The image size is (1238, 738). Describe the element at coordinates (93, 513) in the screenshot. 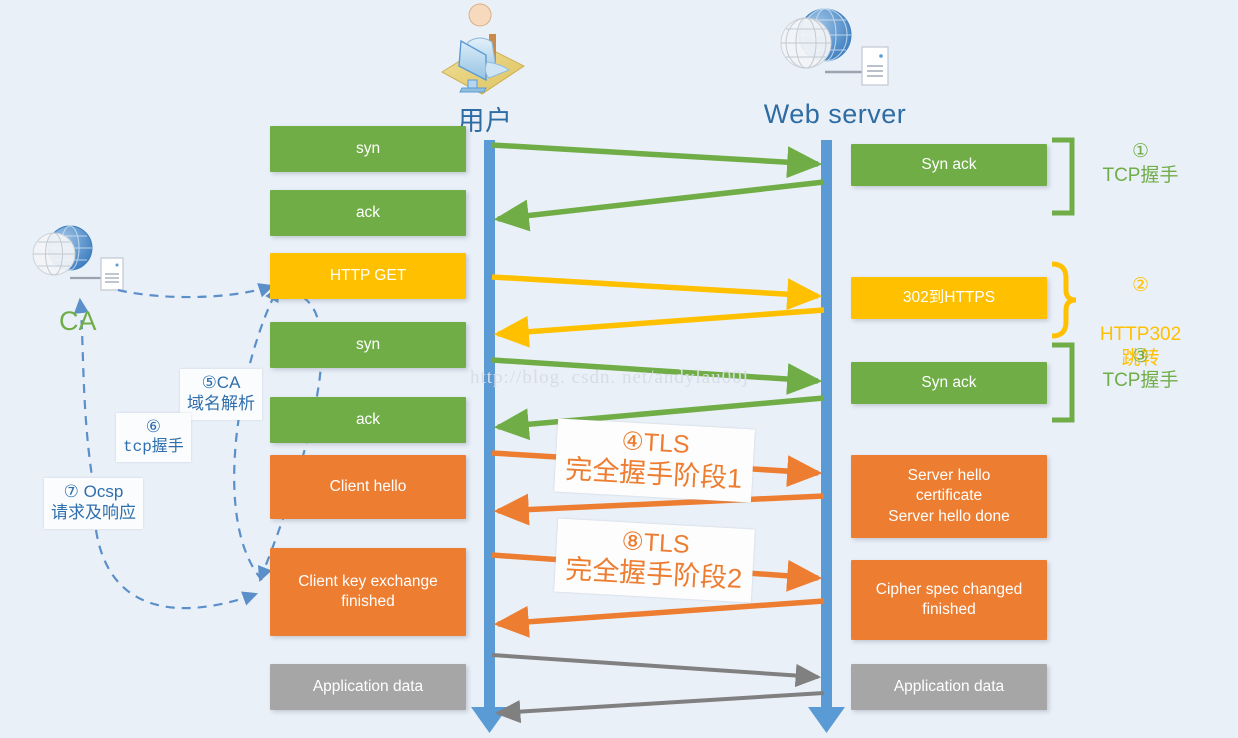

I see `ca-callout-ocsp-line2: 请求及响应` at that location.